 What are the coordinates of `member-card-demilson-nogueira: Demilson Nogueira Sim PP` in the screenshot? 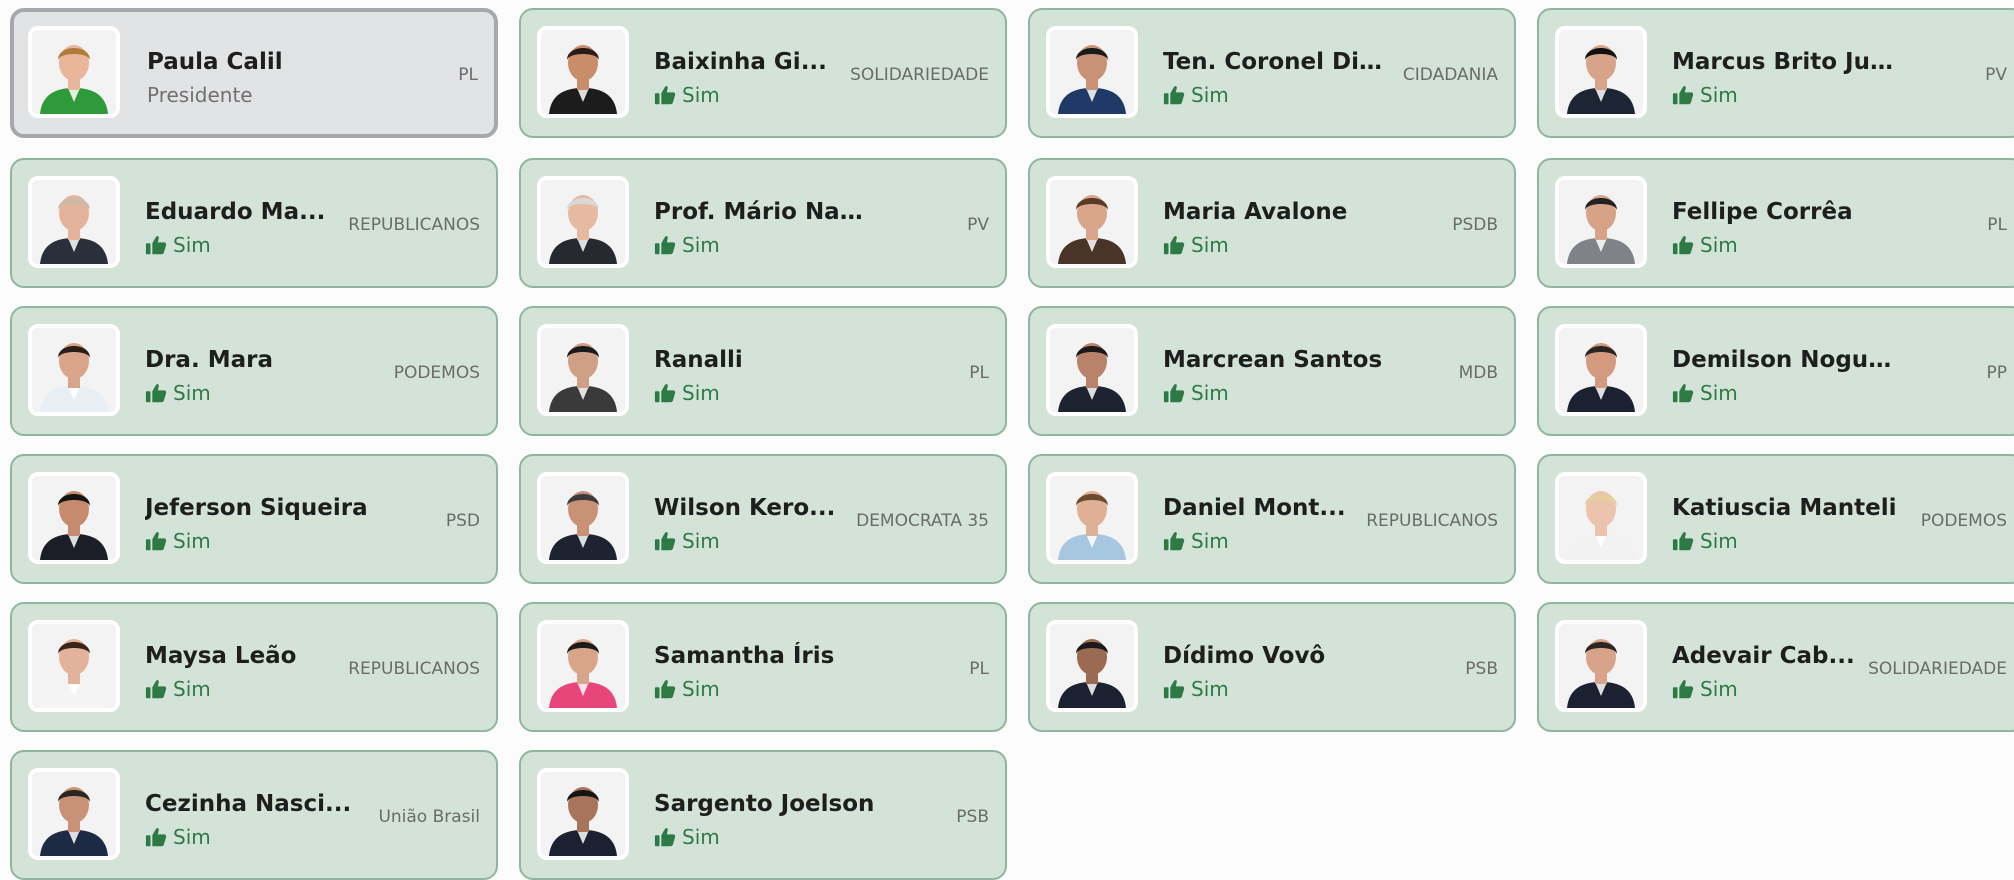 It's located at (1775, 371).